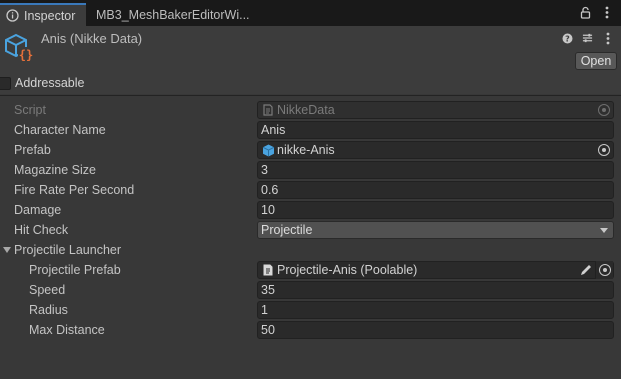  What do you see at coordinates (435, 130) in the screenshot?
I see `character-name-input: Anis` at bounding box center [435, 130].